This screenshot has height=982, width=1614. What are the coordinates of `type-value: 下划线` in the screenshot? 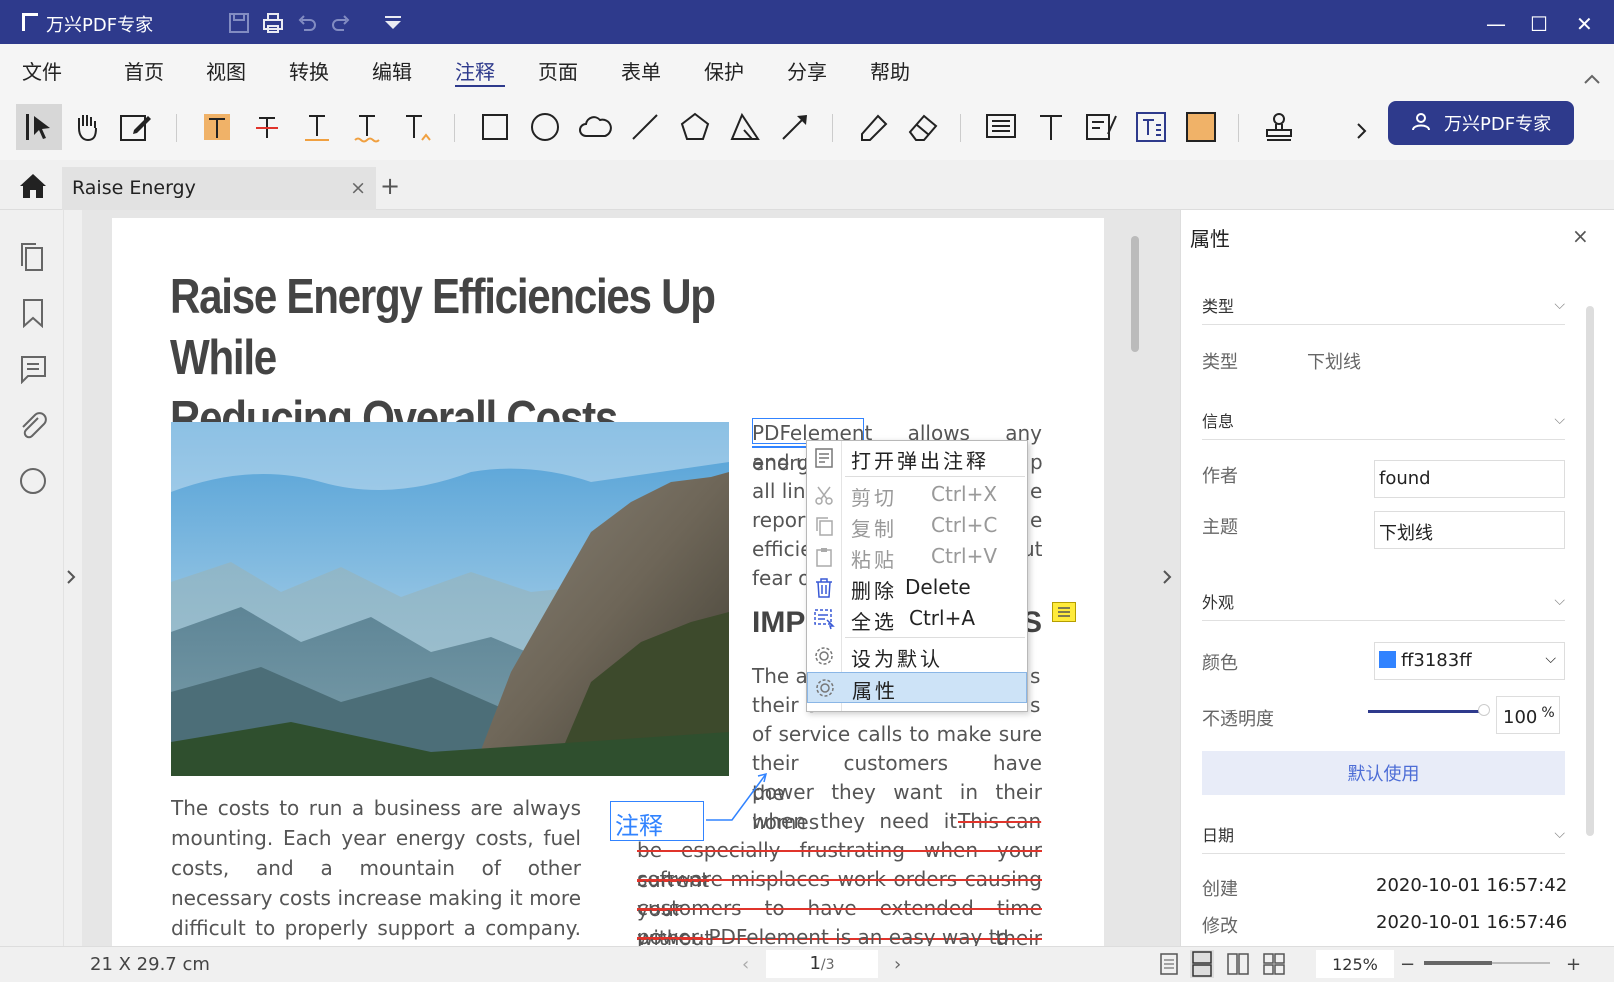 It's located at (1334, 362).